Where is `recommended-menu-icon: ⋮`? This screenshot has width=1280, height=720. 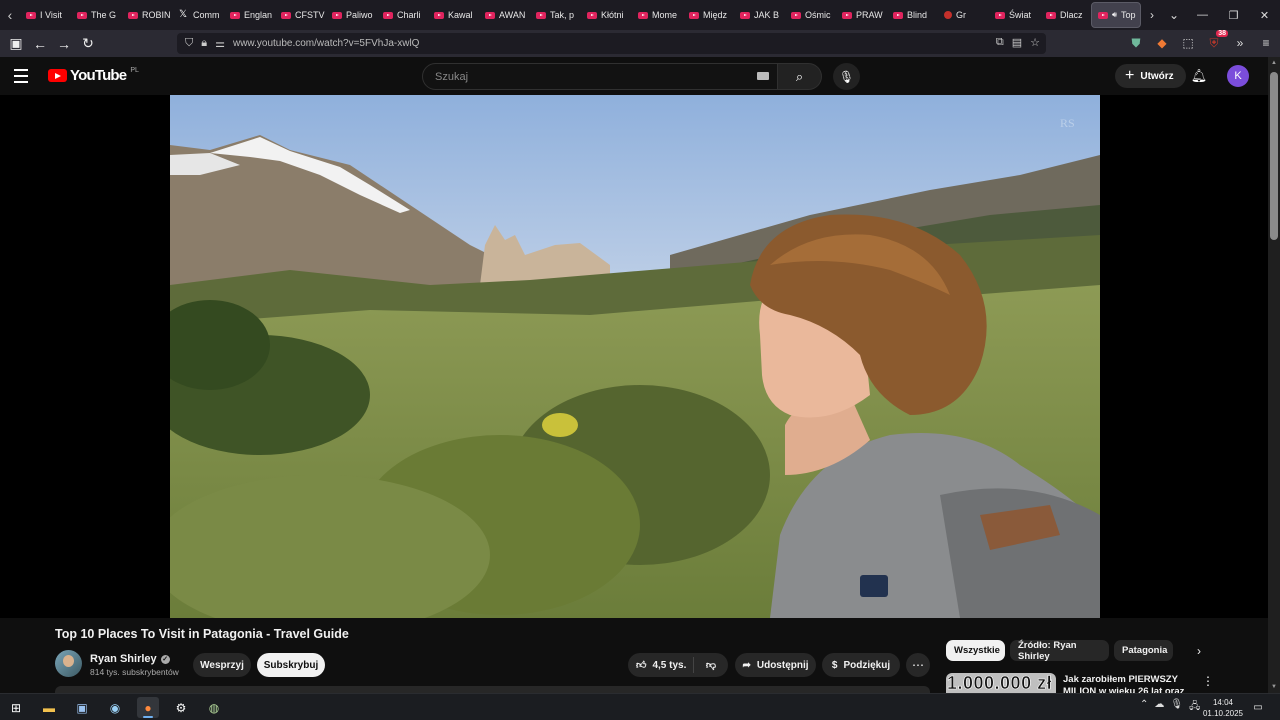 recommended-menu-icon: ⋮ is located at coordinates (1208, 681).